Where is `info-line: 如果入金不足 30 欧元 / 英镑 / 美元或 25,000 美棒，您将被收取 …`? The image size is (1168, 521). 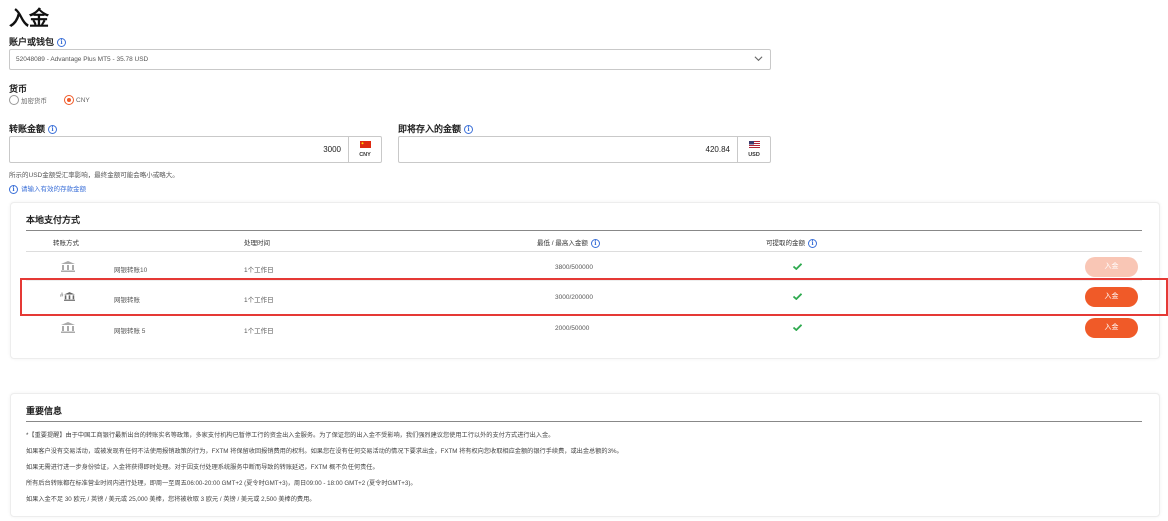
info-line: 如果入金不足 30 欧元 / 英镑 / 美元或 25,000 美棒，您将被收取 … is located at coordinates (171, 499).